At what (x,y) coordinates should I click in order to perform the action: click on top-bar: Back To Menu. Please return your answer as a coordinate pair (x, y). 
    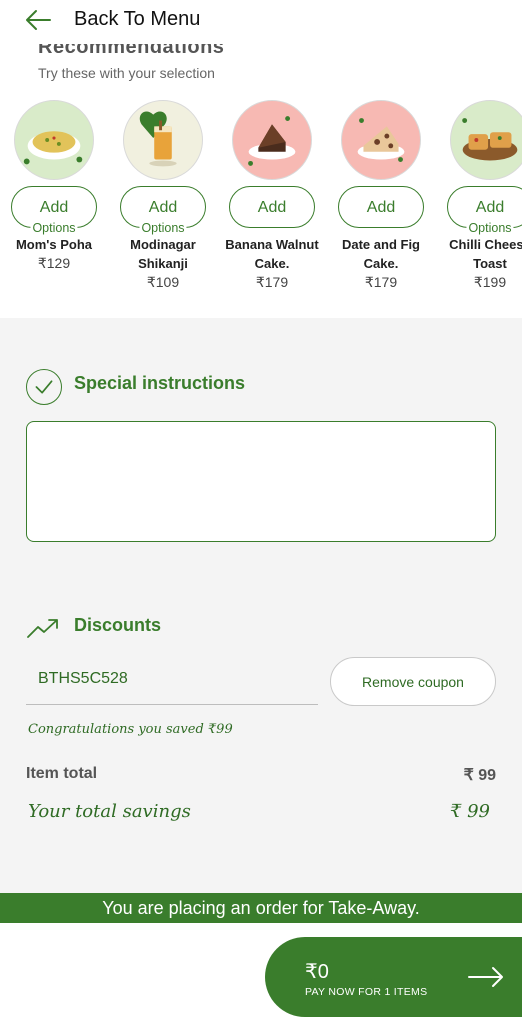
    Looking at the image, I should click on (261, 22).